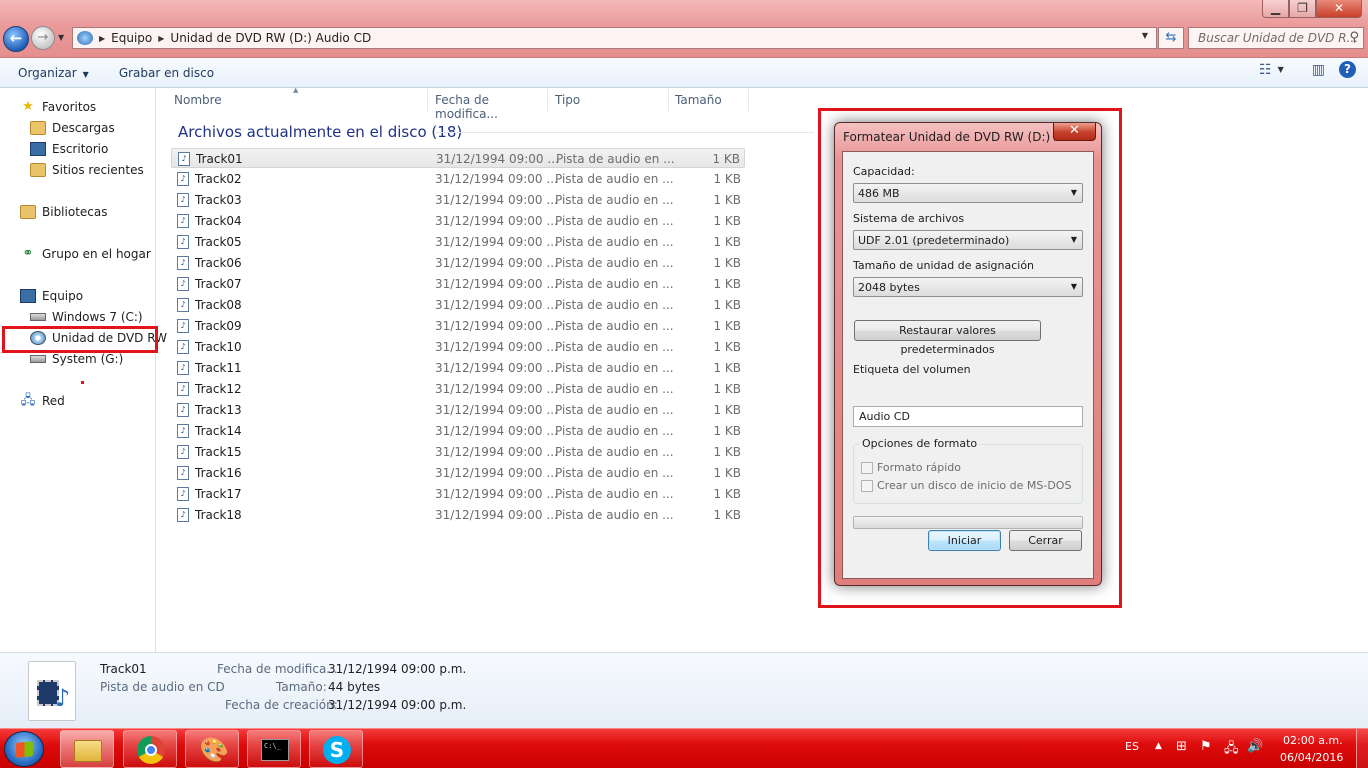  I want to click on breadcrumb-equipo: Equipo, so click(131, 38).